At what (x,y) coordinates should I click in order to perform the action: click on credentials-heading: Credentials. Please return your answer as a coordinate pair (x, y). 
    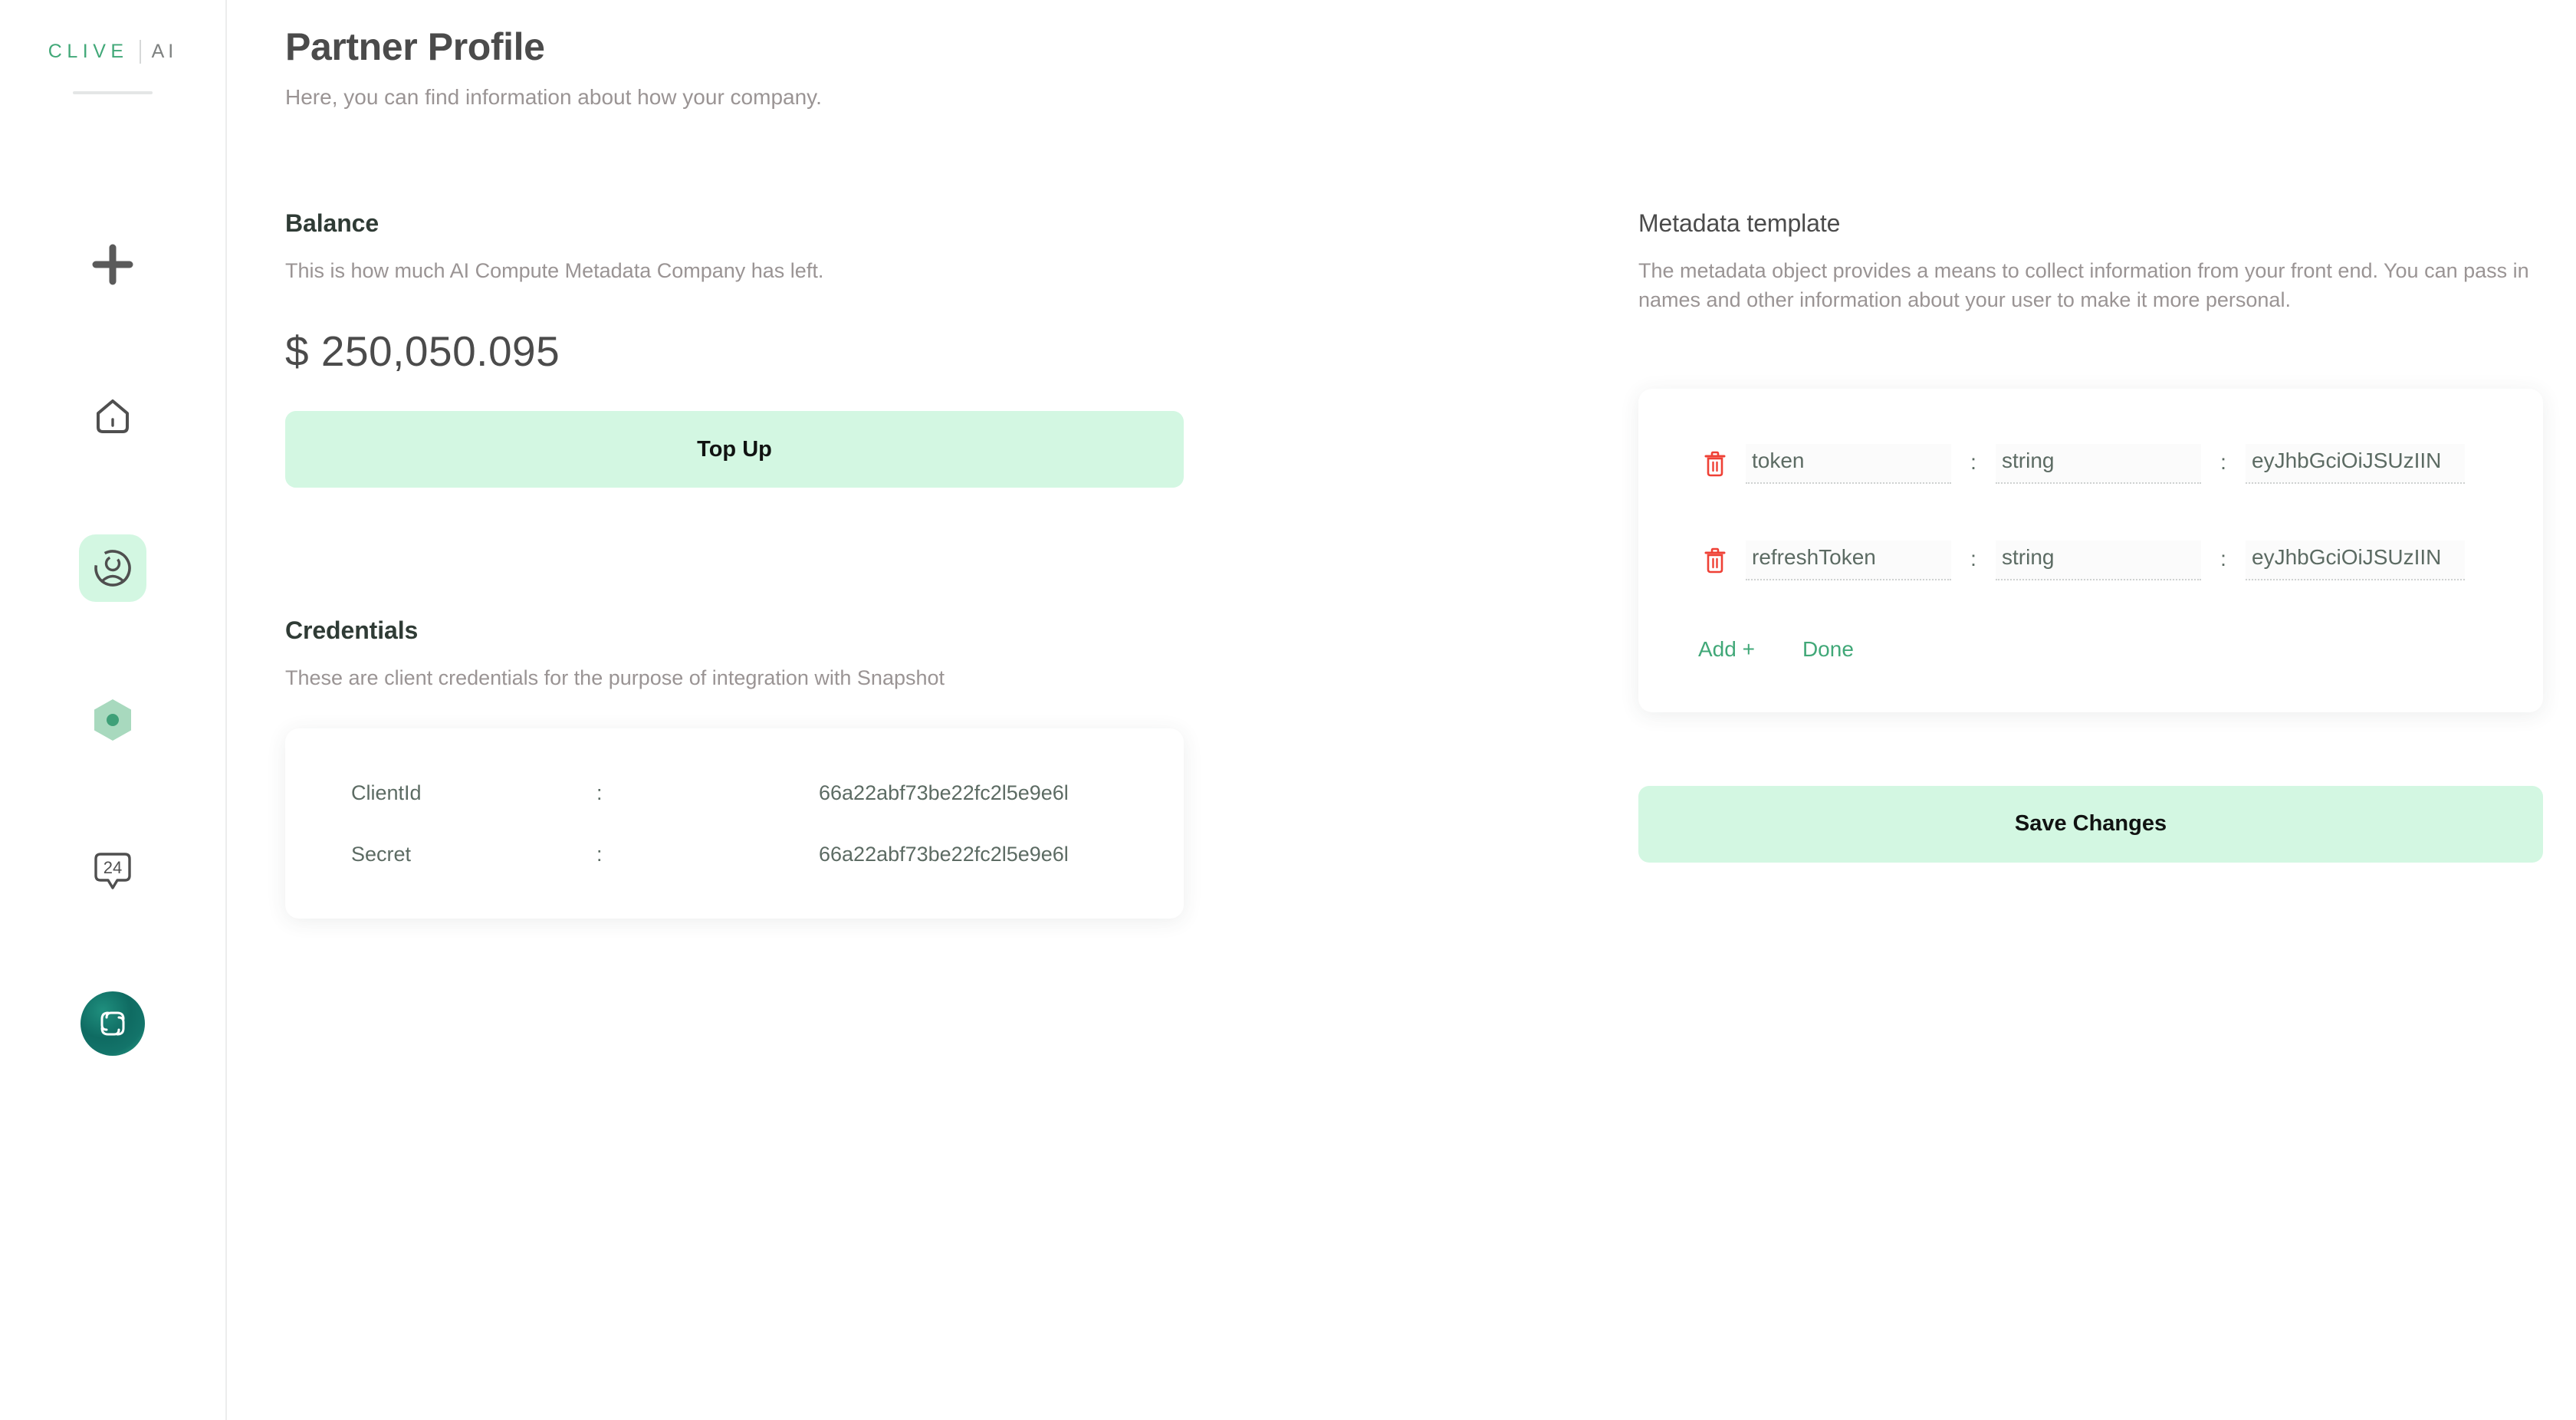
    Looking at the image, I should click on (352, 630).